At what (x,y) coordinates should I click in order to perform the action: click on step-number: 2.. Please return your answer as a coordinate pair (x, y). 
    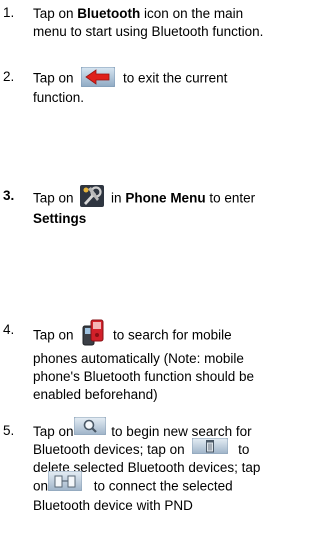
    Looking at the image, I should click on (9, 76).